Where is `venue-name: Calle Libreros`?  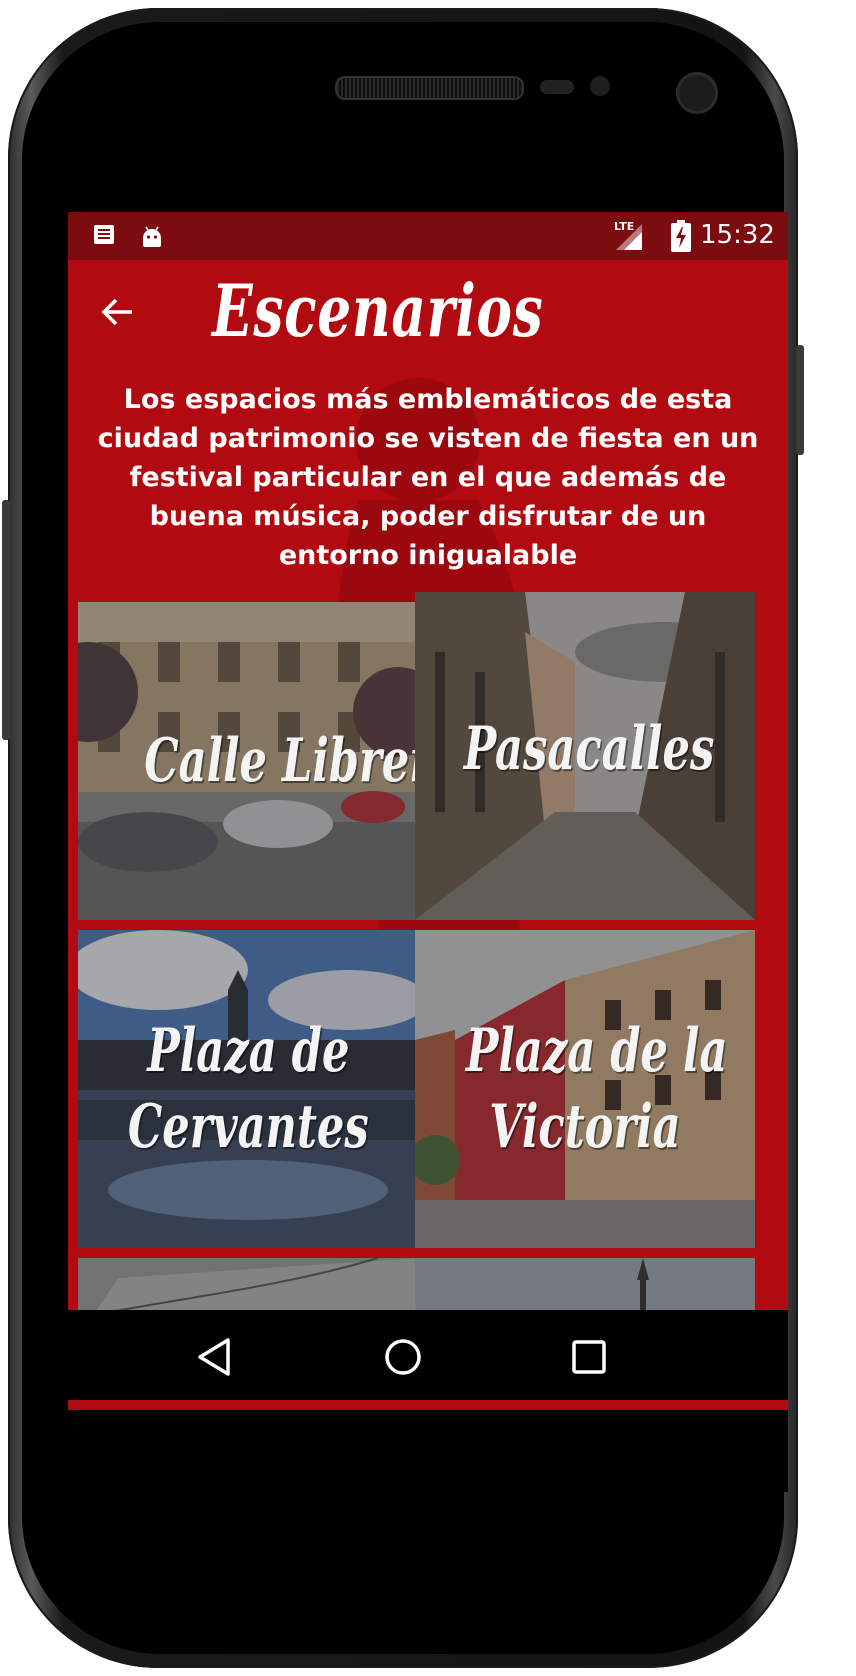
venue-name: Calle Libreros is located at coordinates (248, 761).